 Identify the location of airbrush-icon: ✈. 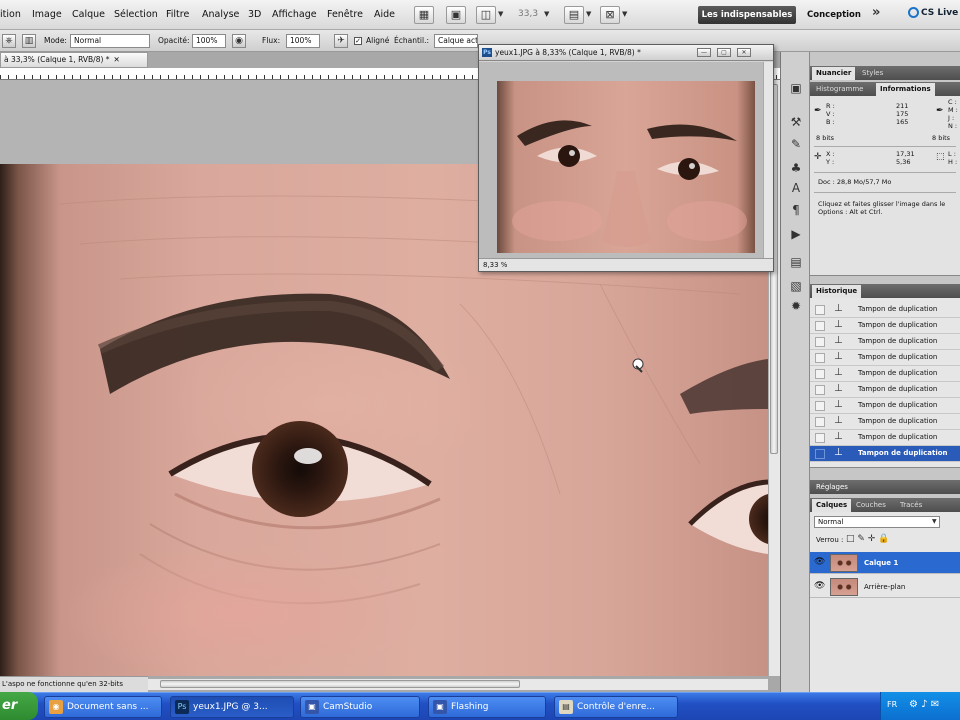
(341, 41).